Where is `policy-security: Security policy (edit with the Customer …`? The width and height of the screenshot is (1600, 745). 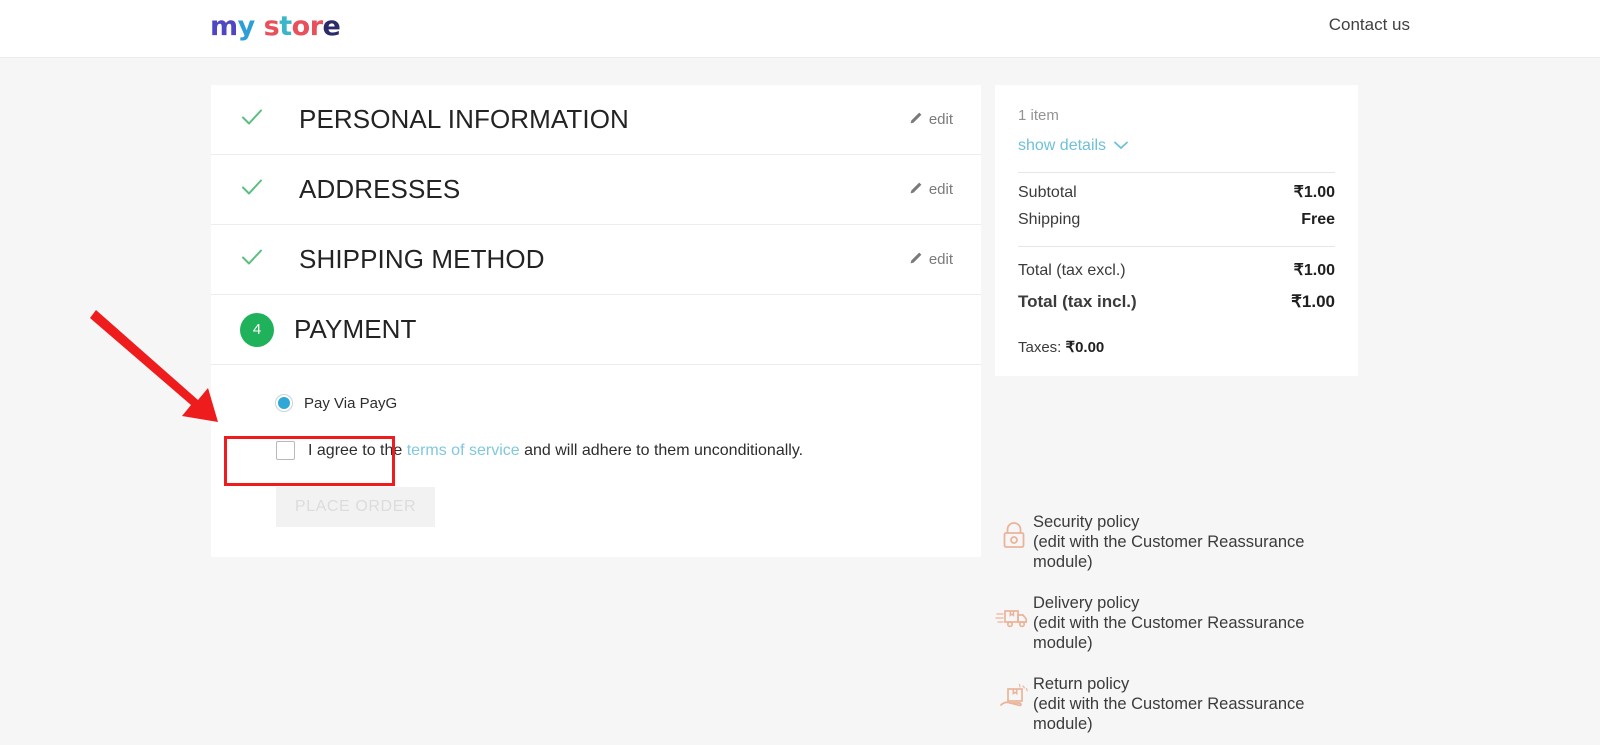
policy-security: Security policy (edit with the Customer … is located at coordinates (1180, 543).